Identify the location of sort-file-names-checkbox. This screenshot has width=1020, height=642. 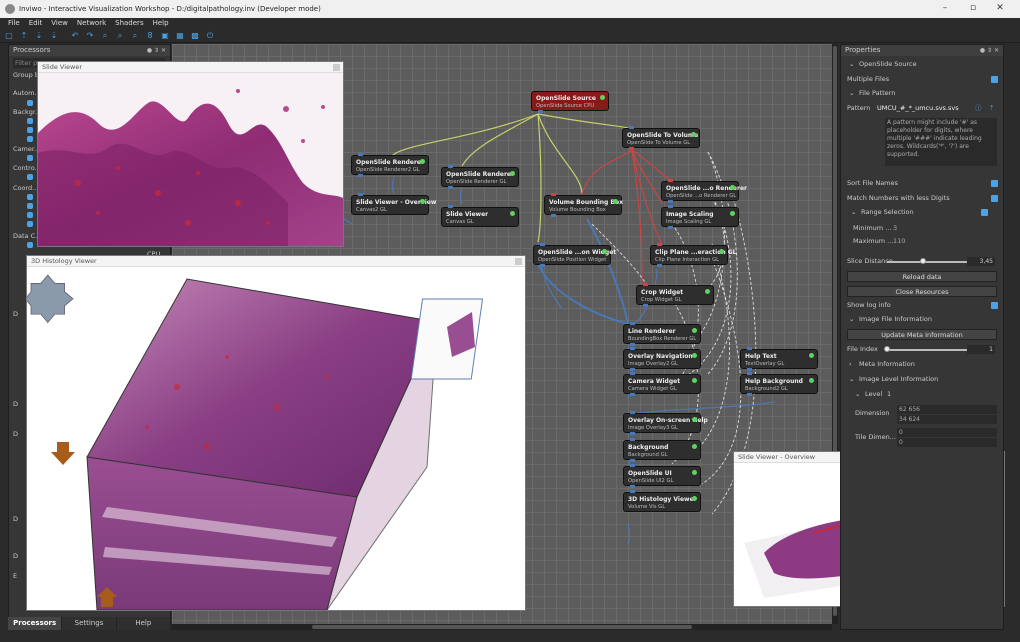
(994, 183).